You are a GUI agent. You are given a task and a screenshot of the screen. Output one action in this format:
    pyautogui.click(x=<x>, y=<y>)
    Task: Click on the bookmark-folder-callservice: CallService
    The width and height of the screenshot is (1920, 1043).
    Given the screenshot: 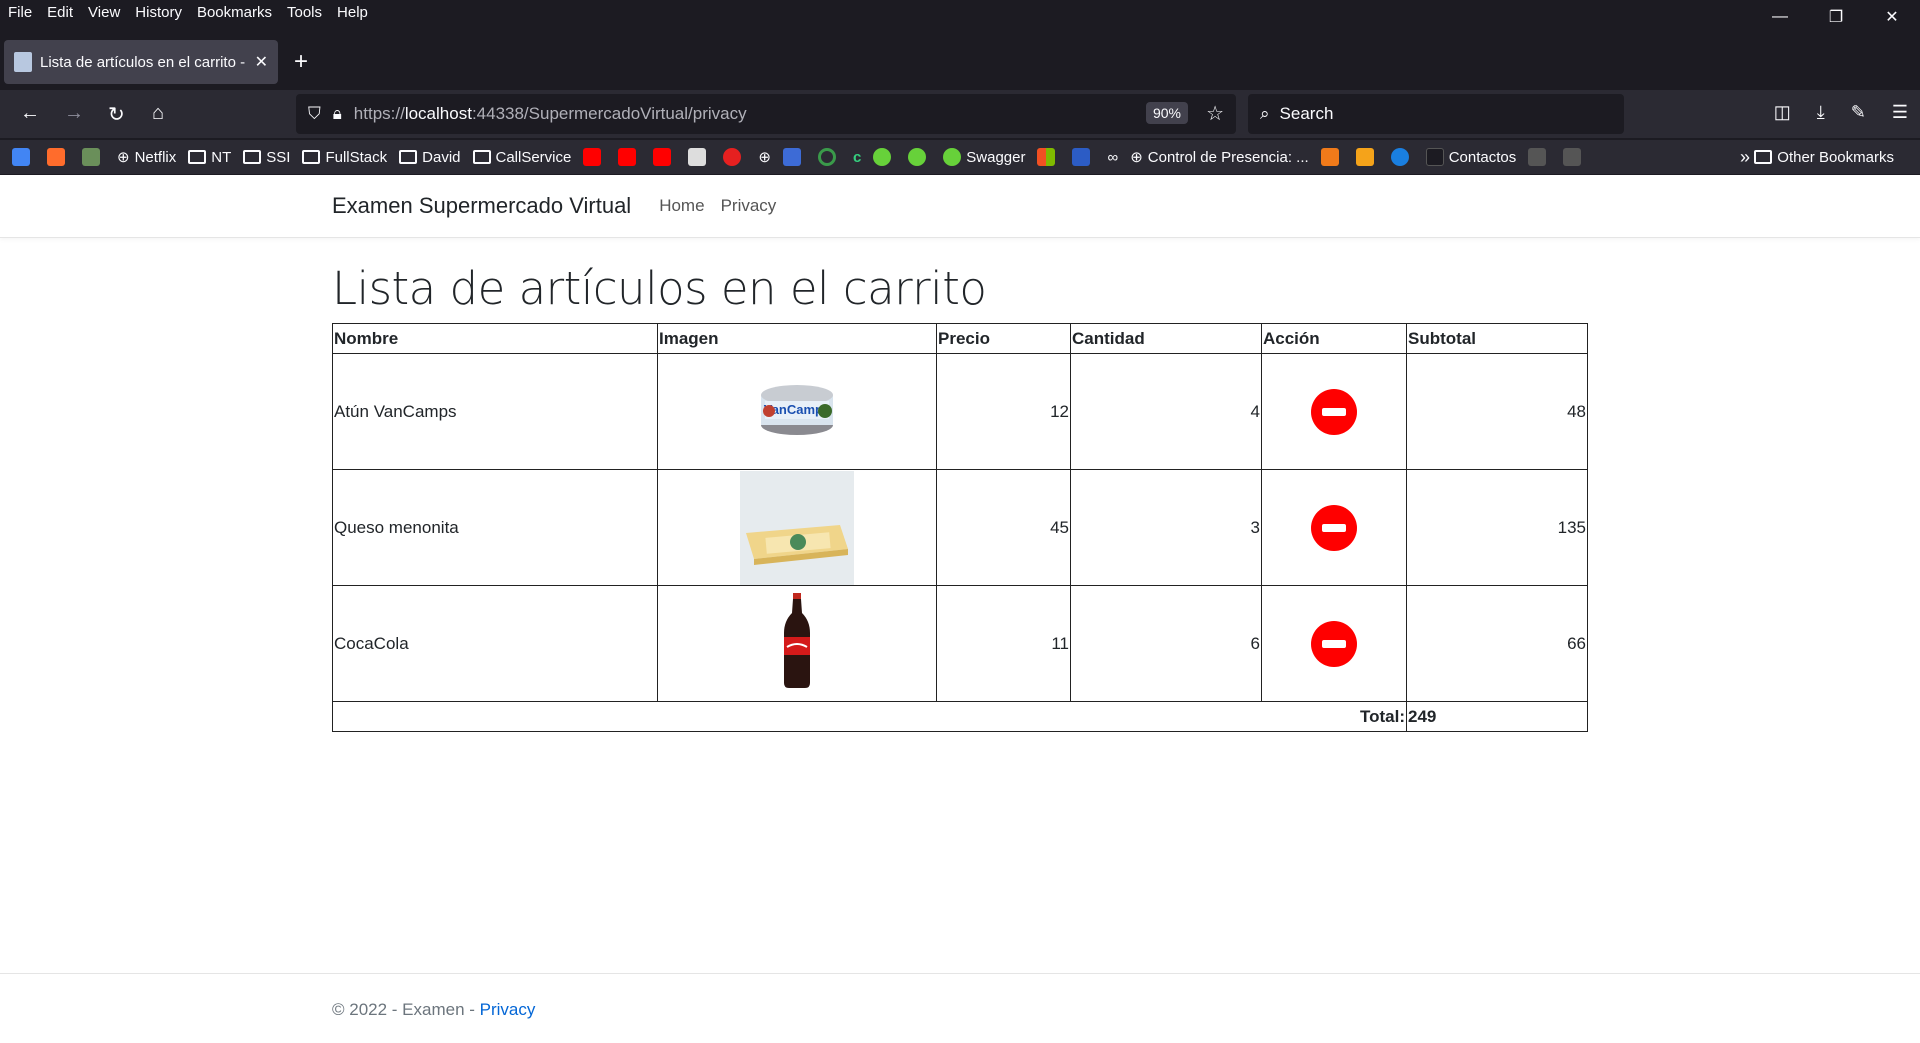 What is the action you would take?
    pyautogui.click(x=521, y=157)
    